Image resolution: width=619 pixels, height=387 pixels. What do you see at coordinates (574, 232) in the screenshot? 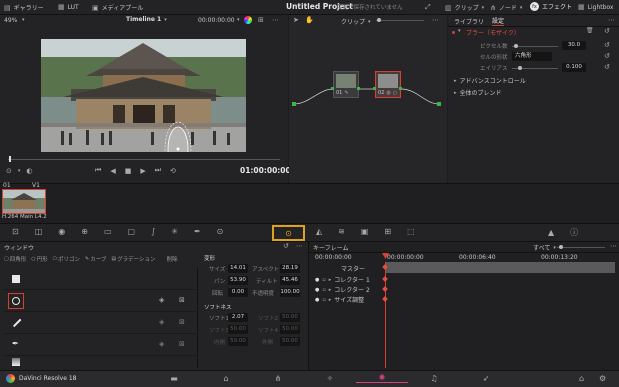
I see `info-icon: ⓘ` at bounding box center [574, 232].